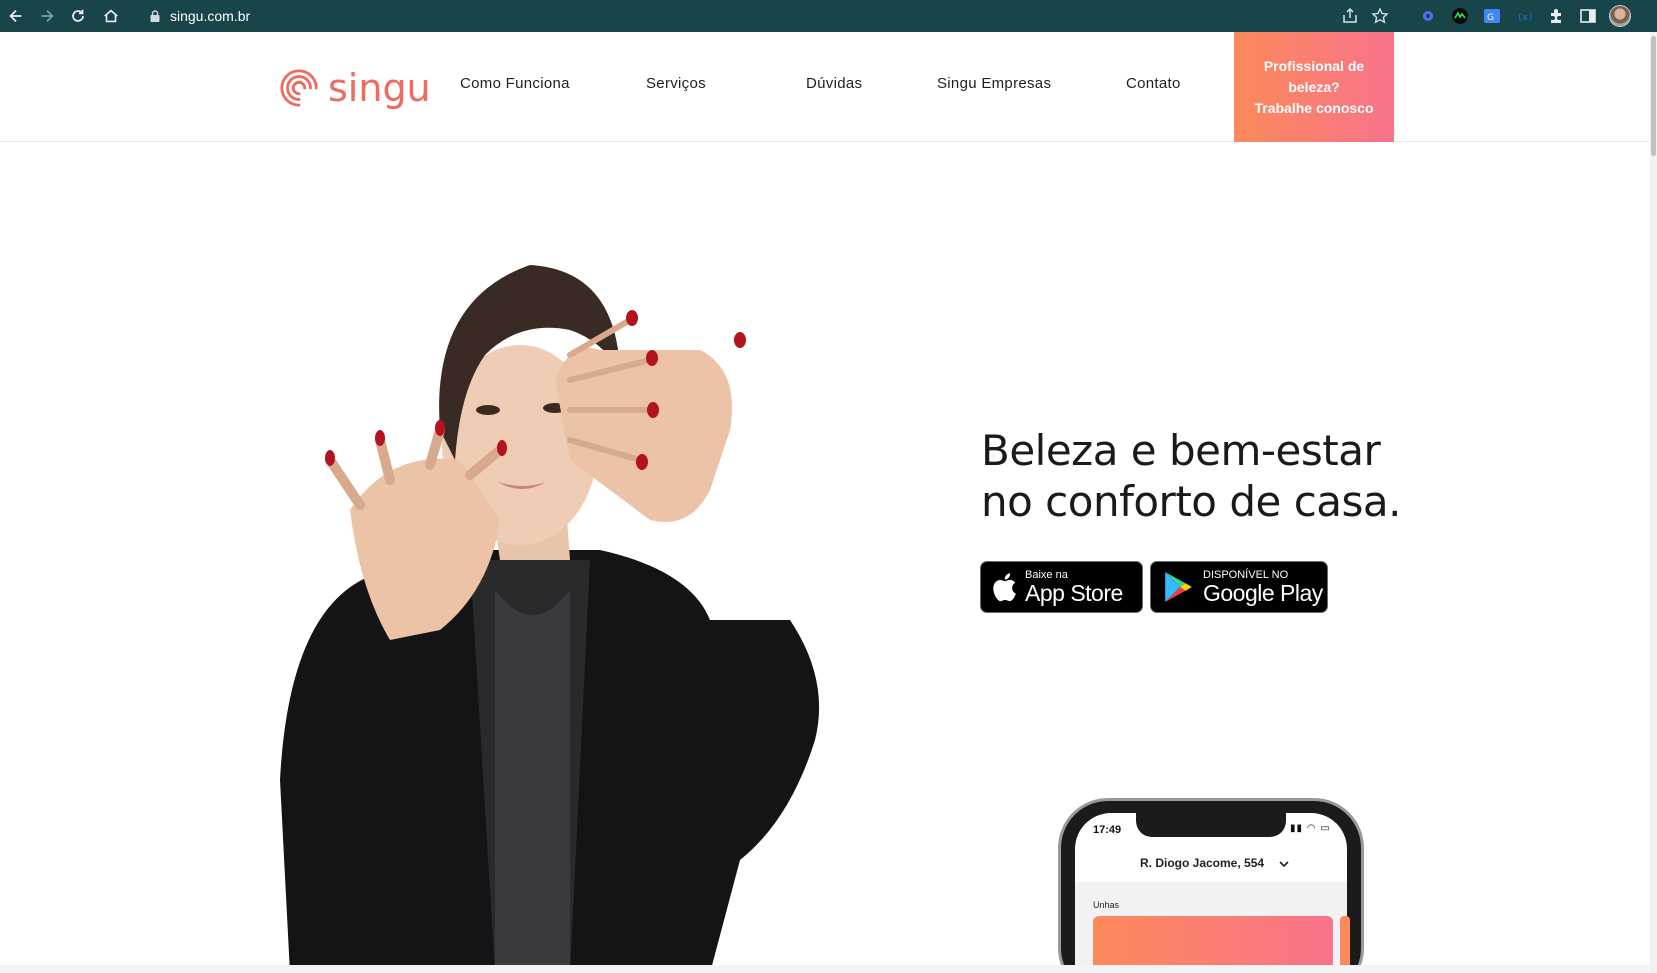 This screenshot has height=973, width=1657. Describe the element at coordinates (210, 16) in the screenshot. I see `url-text: singu.com.br` at that location.